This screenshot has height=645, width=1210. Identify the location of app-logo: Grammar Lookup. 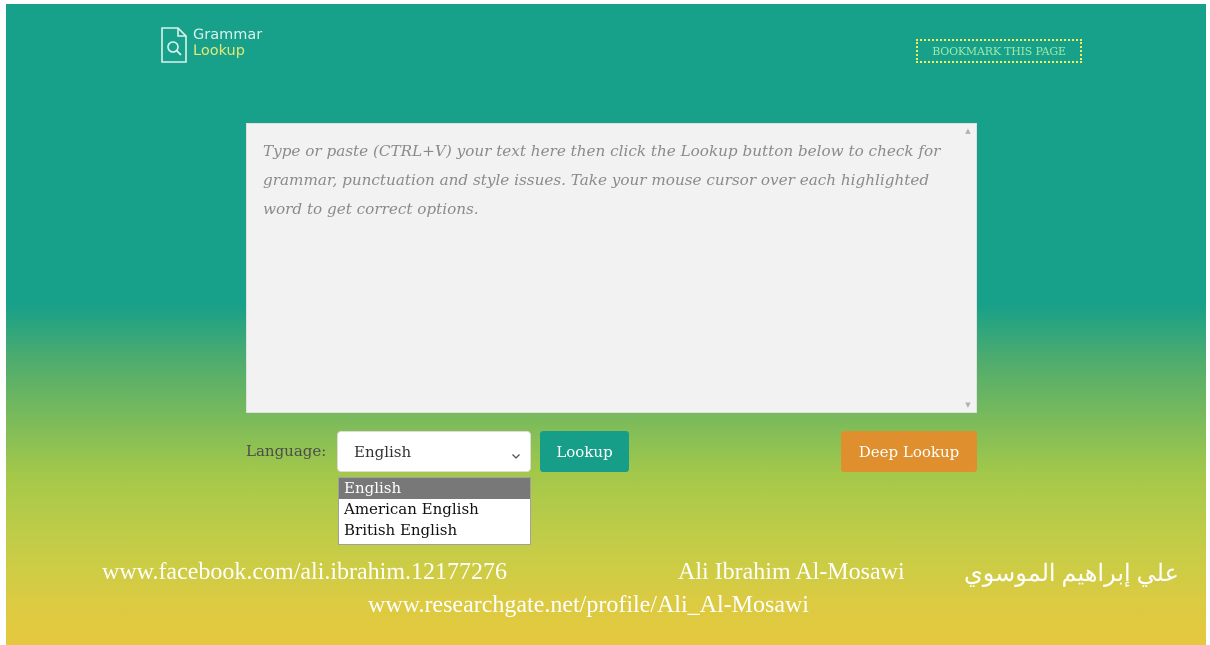
(211, 43).